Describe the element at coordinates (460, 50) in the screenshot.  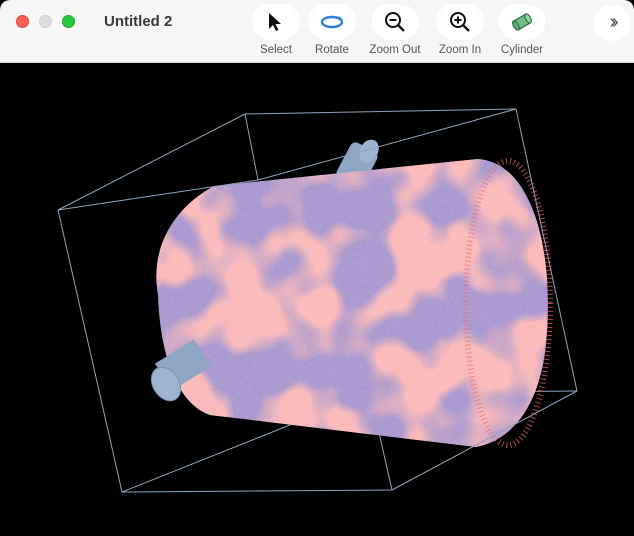
I see `zoom-in-label: Zoom In` at that location.